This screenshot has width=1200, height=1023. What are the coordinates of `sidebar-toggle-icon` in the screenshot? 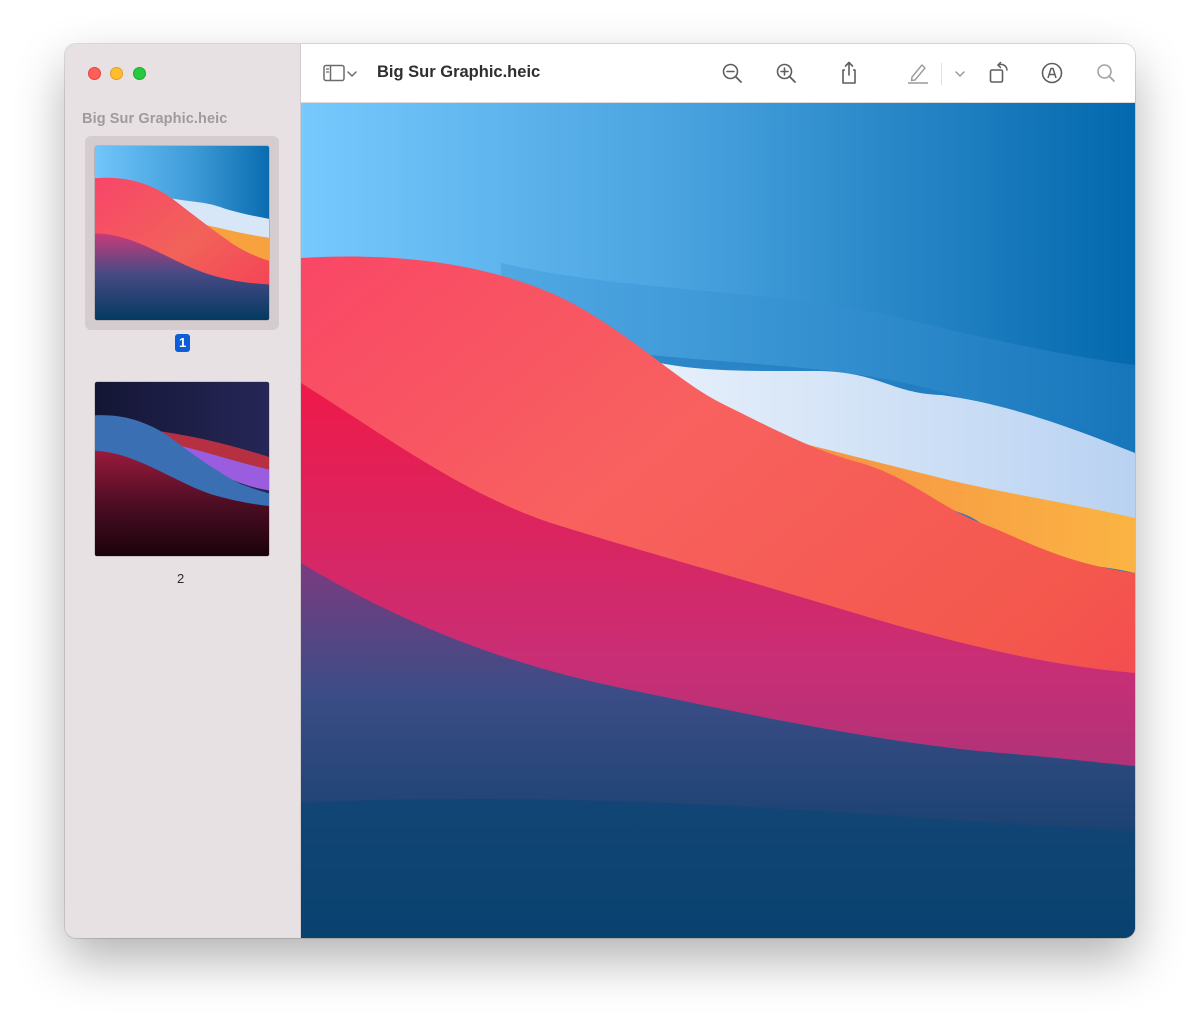 It's located at (334, 73).